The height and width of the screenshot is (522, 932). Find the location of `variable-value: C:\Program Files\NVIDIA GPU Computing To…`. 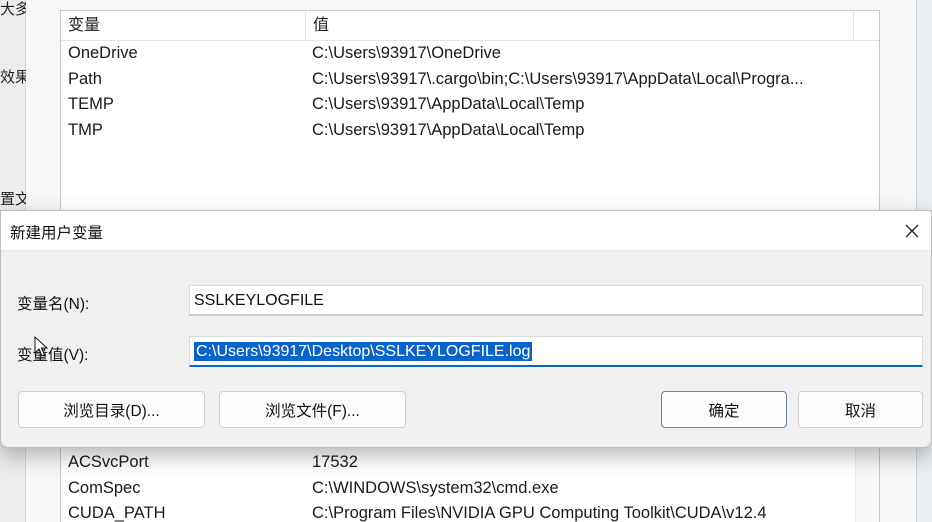

variable-value: C:\Program Files\NVIDIA GPU Computing To… is located at coordinates (539, 513).